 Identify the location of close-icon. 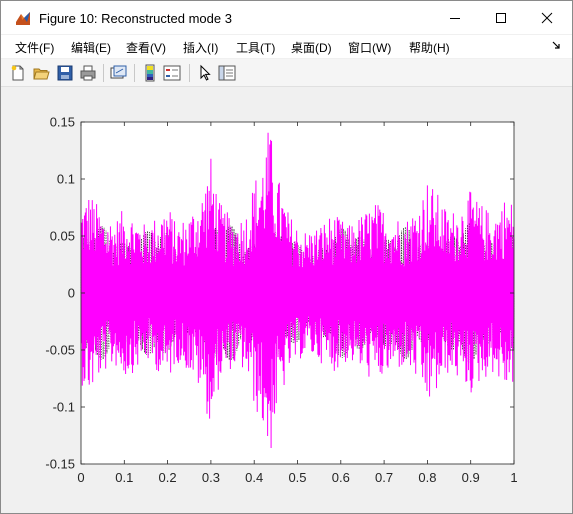
(547, 17).